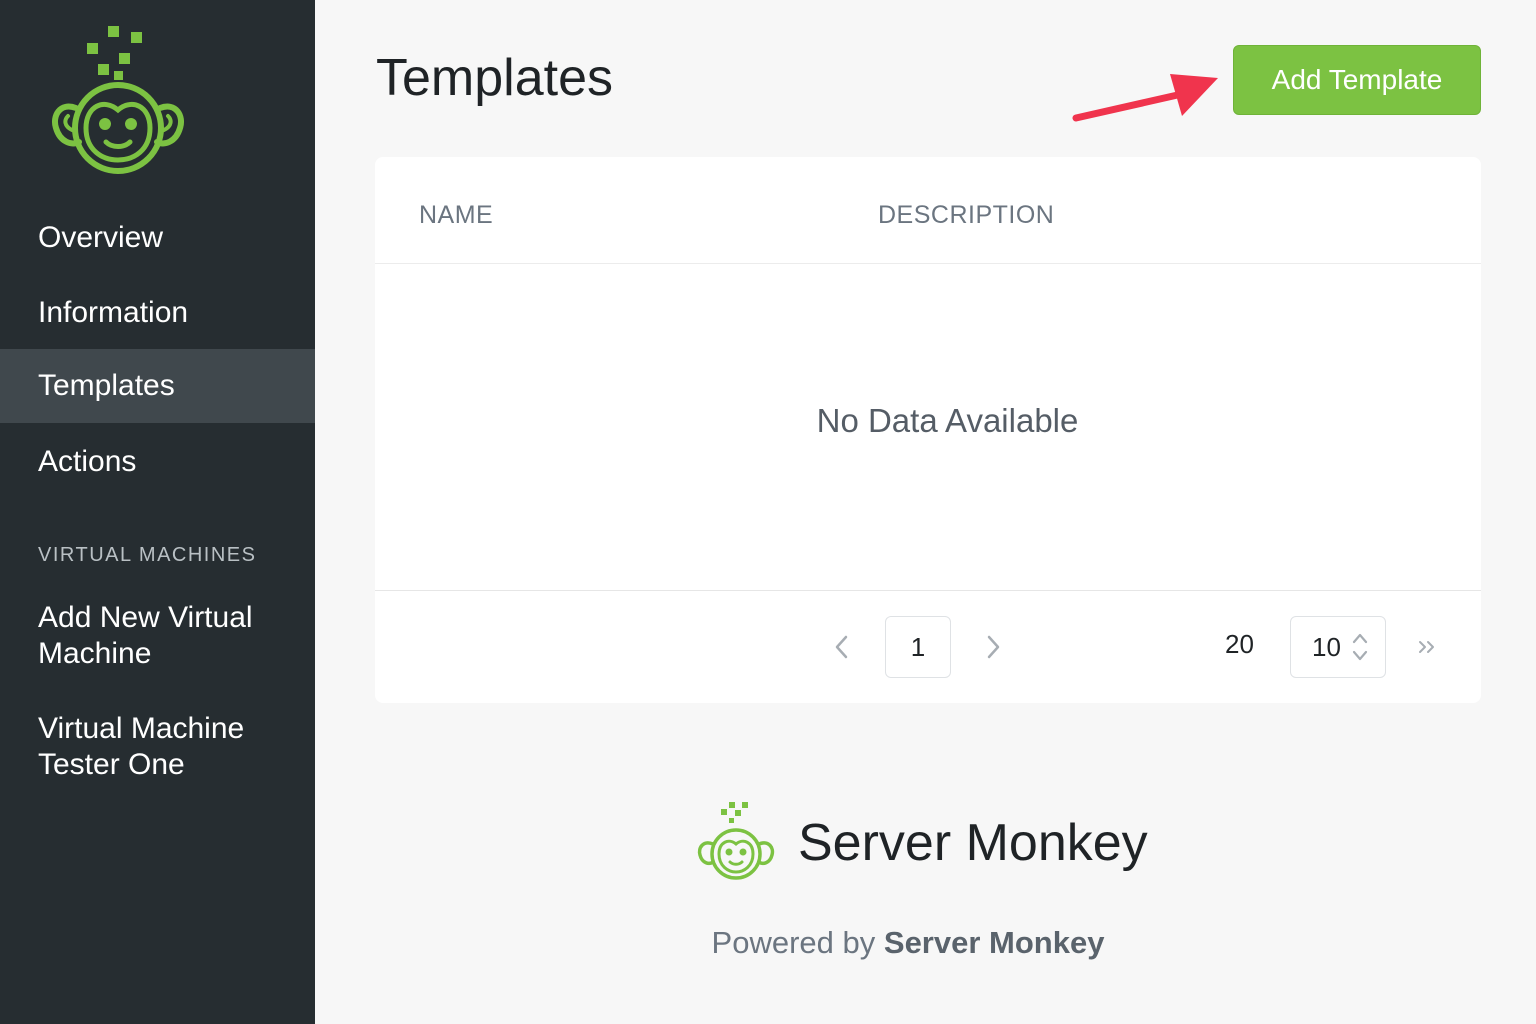  What do you see at coordinates (101, 237) in the screenshot?
I see `sidebar-item-label: Overview` at bounding box center [101, 237].